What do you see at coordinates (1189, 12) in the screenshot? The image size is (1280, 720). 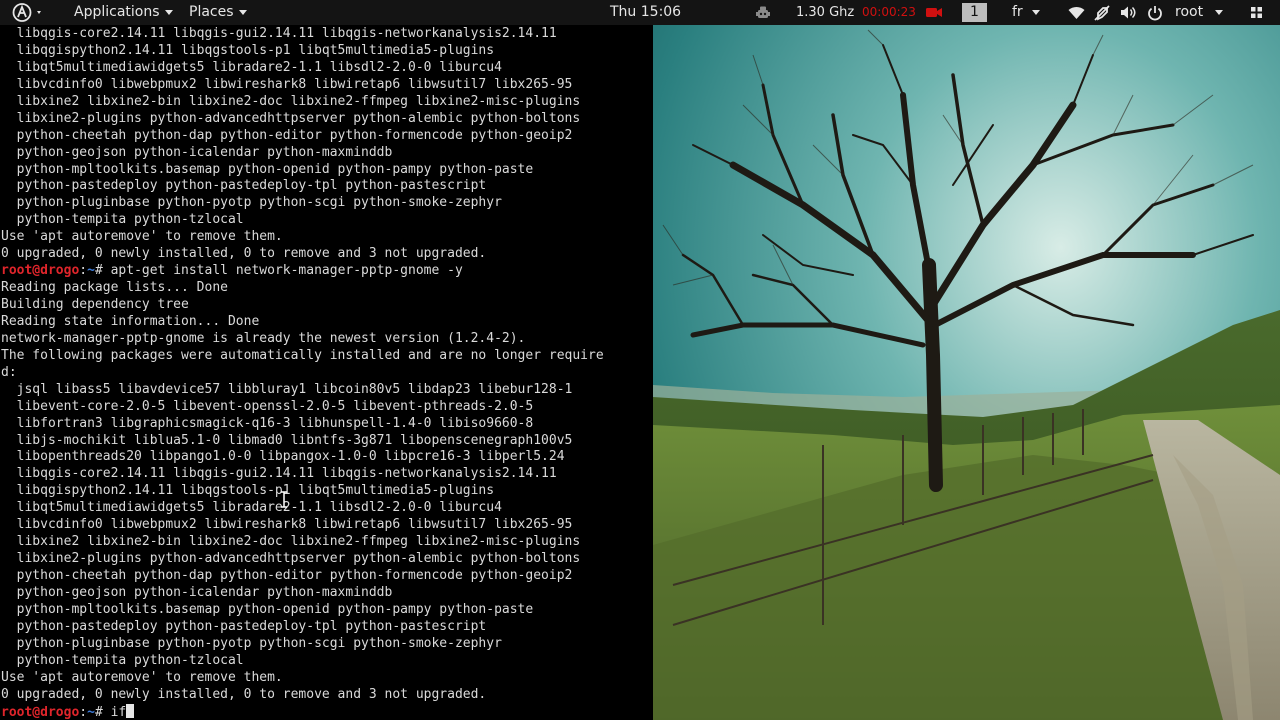 I see `user-label: root` at bounding box center [1189, 12].